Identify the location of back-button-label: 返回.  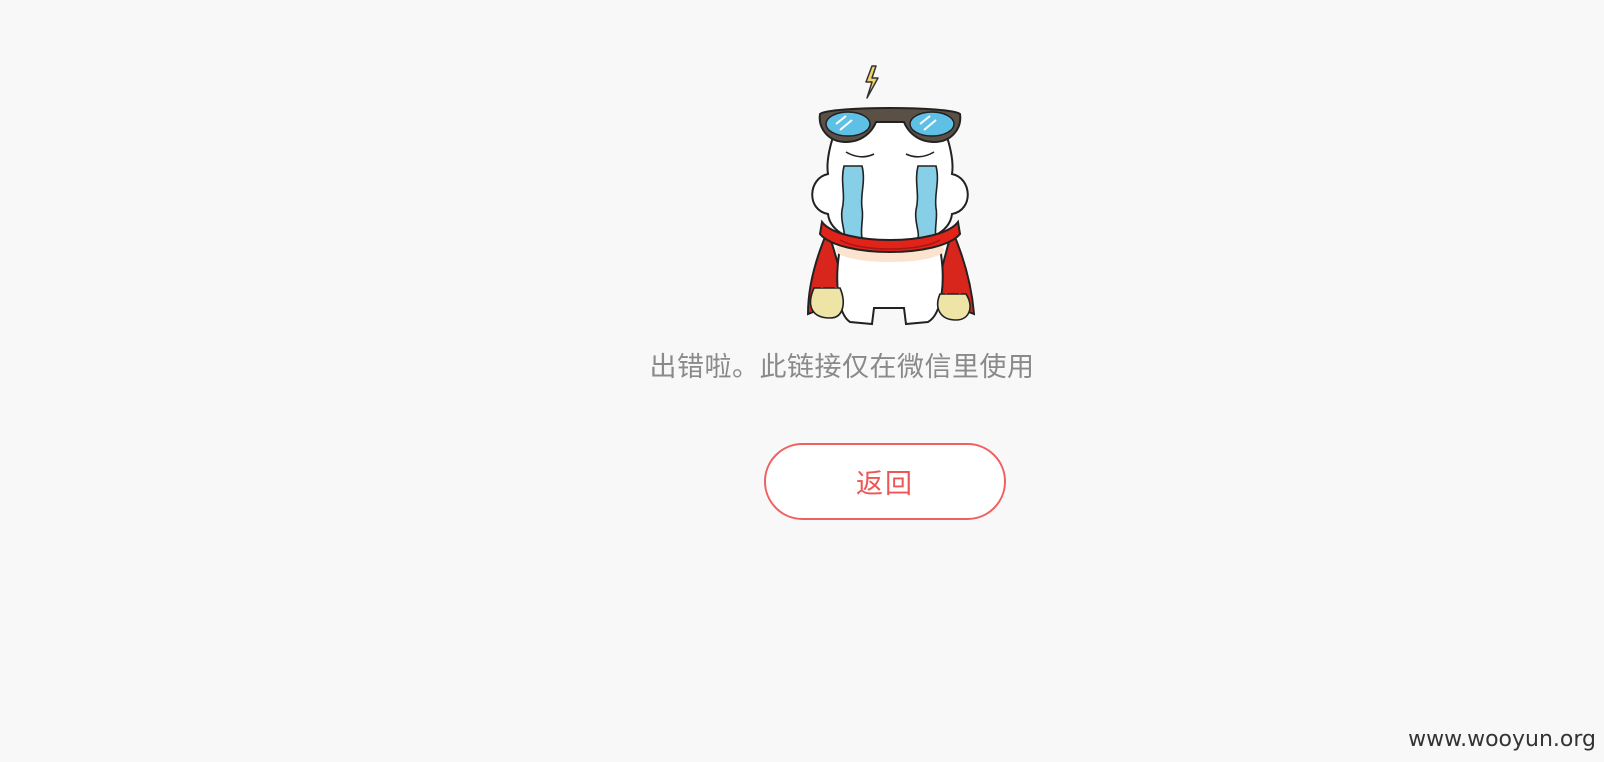
(885, 484).